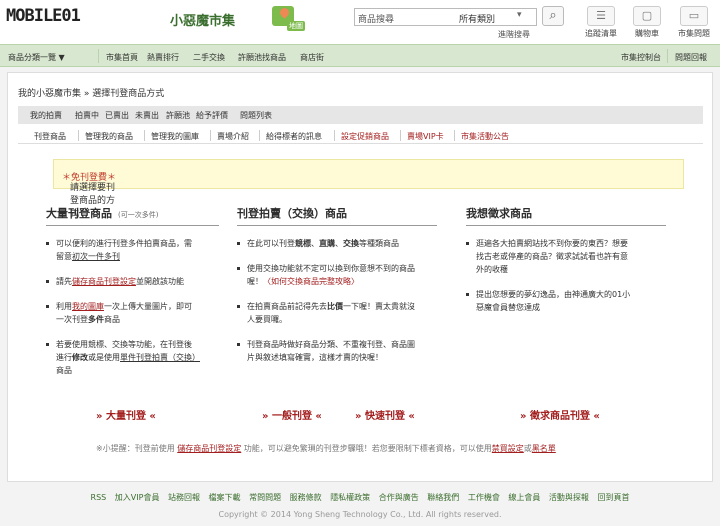 The height and width of the screenshot is (526, 720). I want to click on list-item: 提出您想要的夢幻逸品，由神通廣大的01小 惡魔會員替您達成, so click(572, 301).